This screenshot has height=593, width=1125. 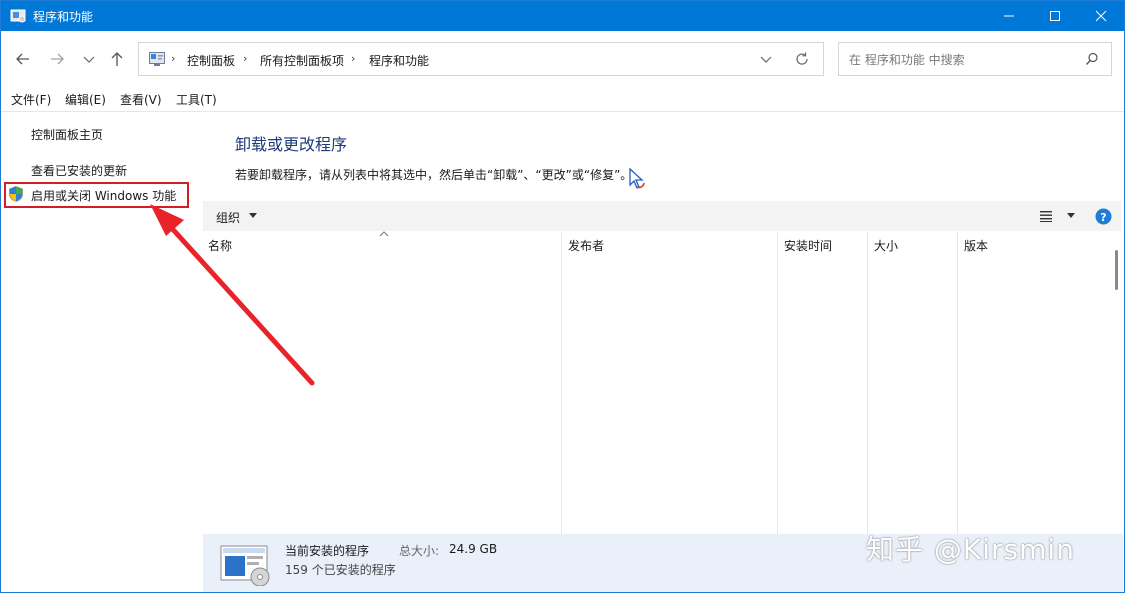 I want to click on search-icon, so click(x=1092, y=59).